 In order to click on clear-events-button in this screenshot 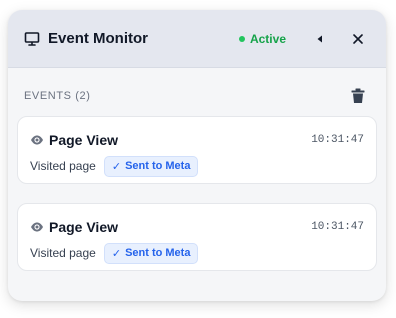, I will do `click(358, 96)`.